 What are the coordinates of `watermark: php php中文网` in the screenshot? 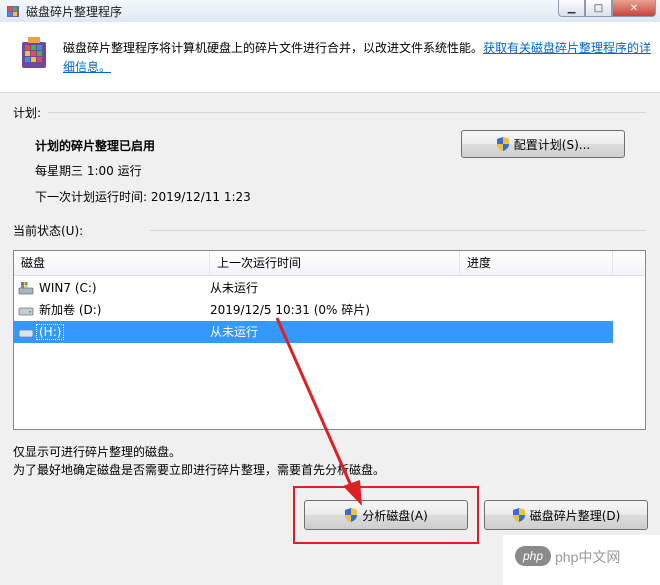 It's located at (581, 560).